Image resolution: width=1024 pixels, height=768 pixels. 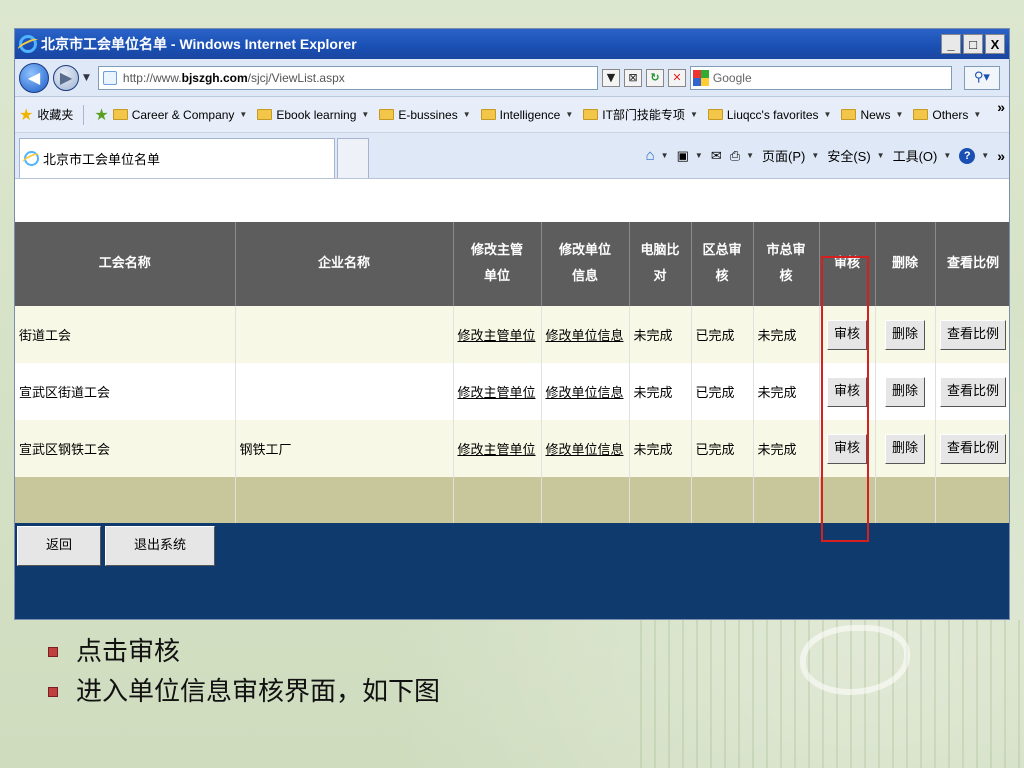 What do you see at coordinates (690, 156) in the screenshot?
I see `feeds-button: ▣ ▼` at bounding box center [690, 156].